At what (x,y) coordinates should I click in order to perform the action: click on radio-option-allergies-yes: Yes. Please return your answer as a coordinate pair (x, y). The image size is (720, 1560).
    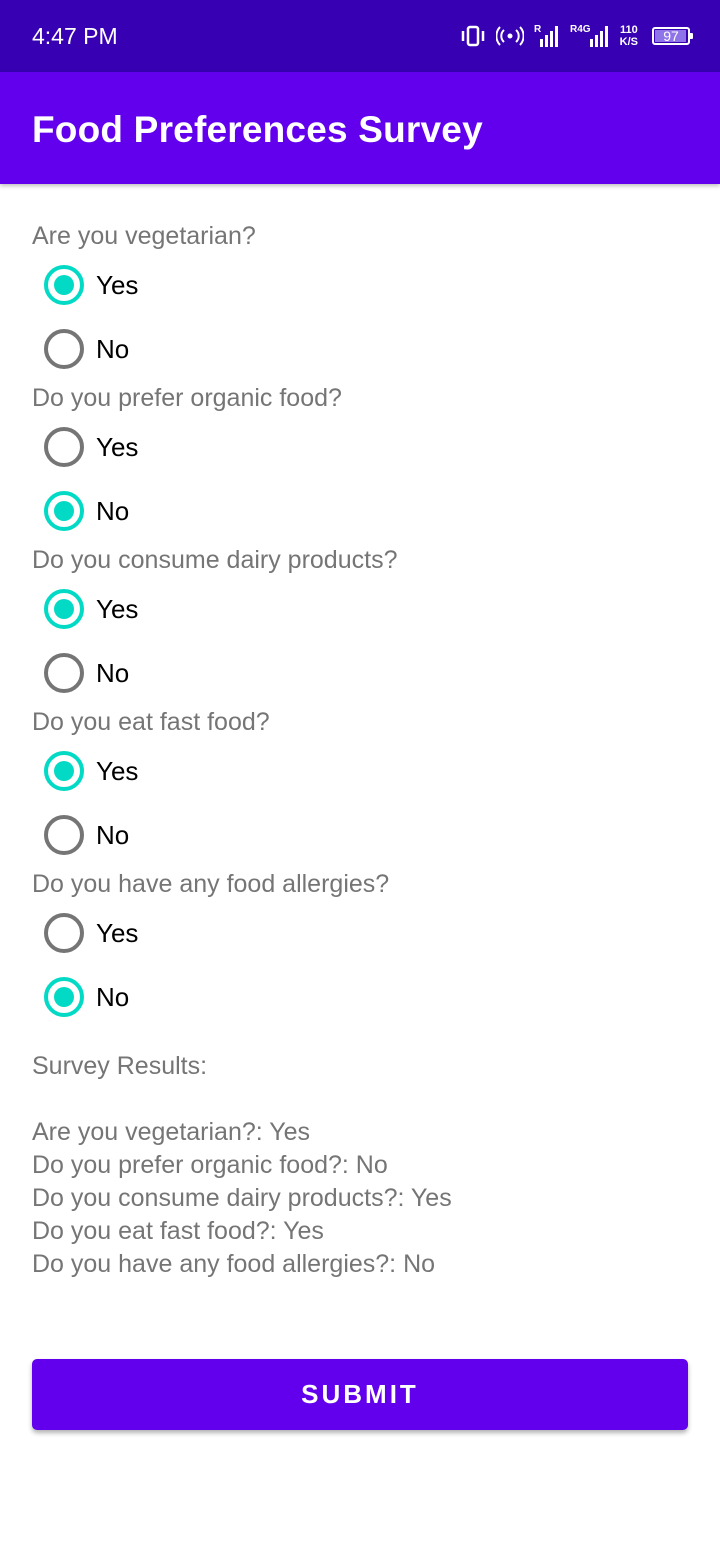
    Looking at the image, I should click on (360, 933).